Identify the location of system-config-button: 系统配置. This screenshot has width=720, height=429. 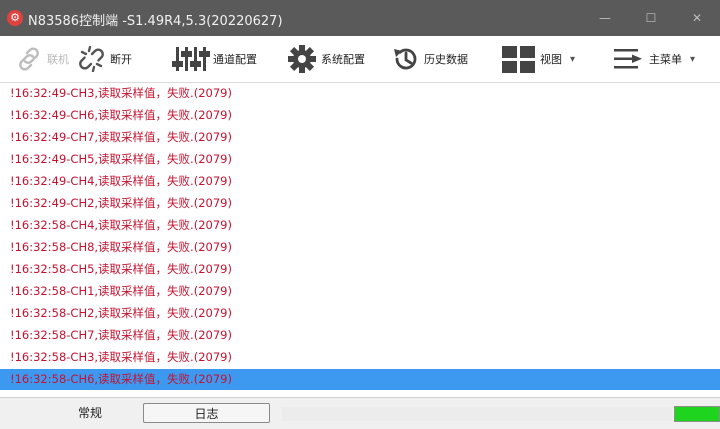
(325, 59).